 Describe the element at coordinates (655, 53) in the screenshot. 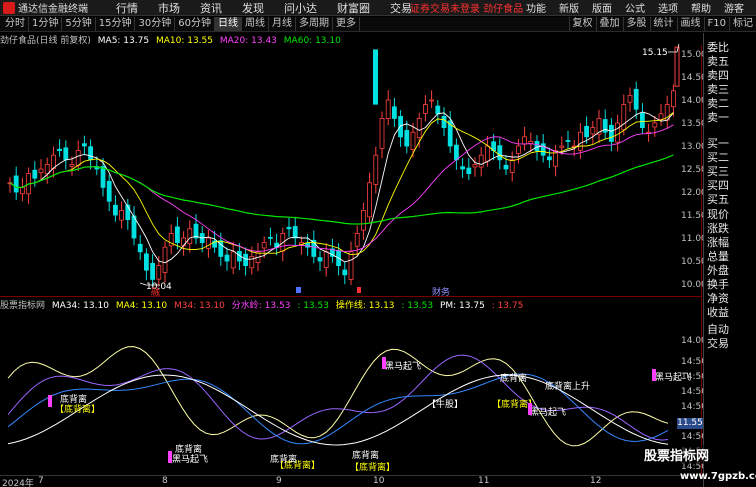

I see `high-price-label: 15.15` at that location.